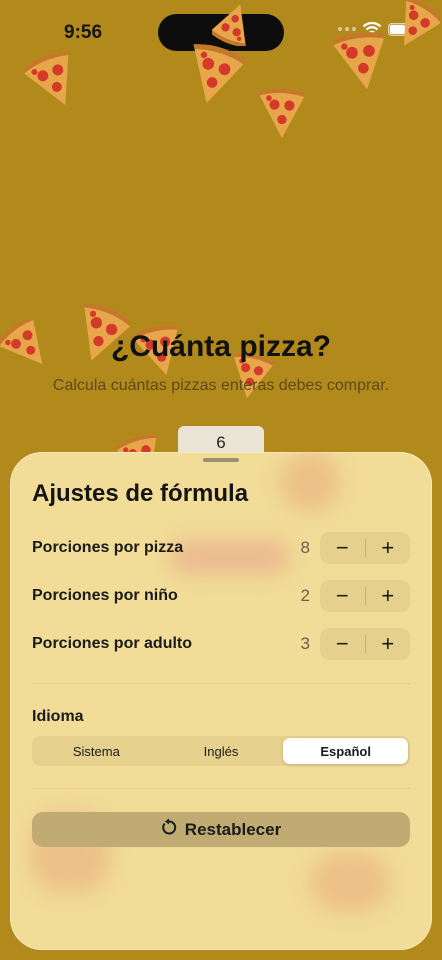 The height and width of the screenshot is (960, 442). What do you see at coordinates (233, 829) in the screenshot?
I see `reset-button-label: Restablecer` at bounding box center [233, 829].